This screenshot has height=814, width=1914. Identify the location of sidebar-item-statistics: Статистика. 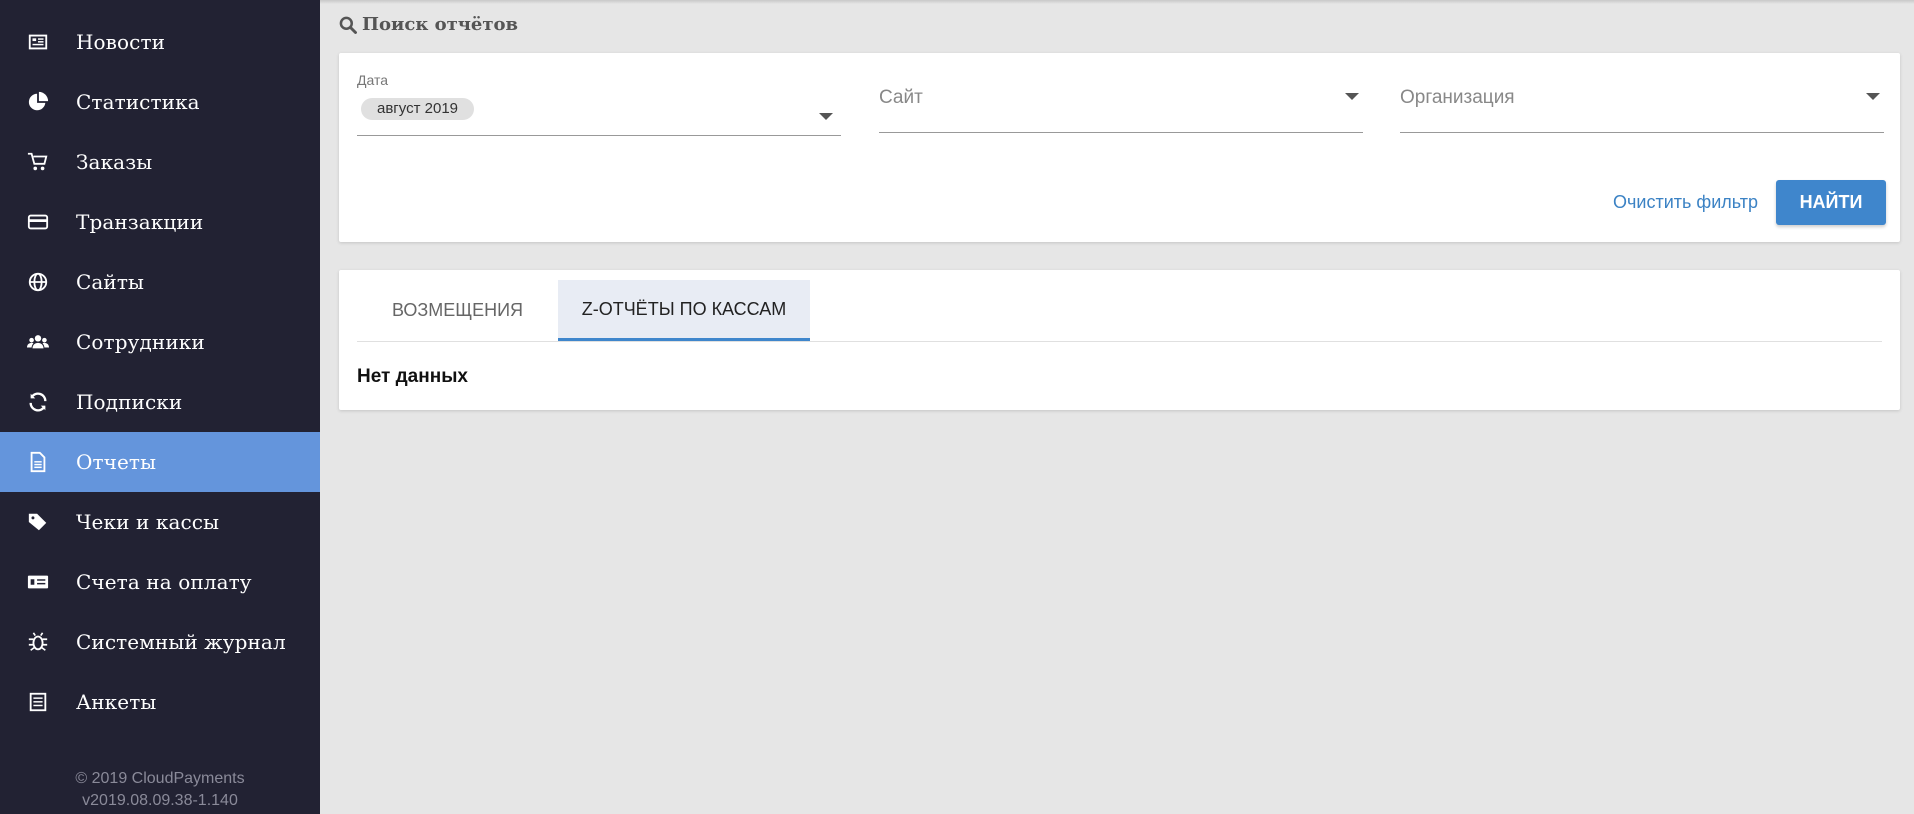
(160, 102).